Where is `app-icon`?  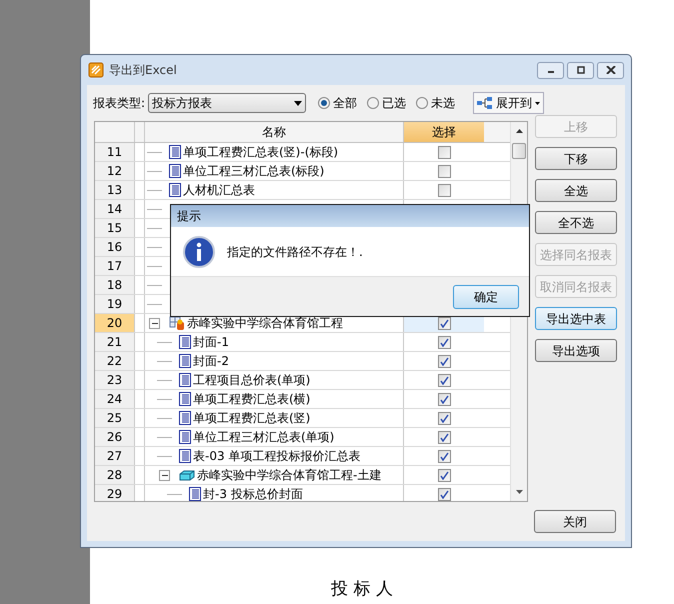 app-icon is located at coordinates (96, 70).